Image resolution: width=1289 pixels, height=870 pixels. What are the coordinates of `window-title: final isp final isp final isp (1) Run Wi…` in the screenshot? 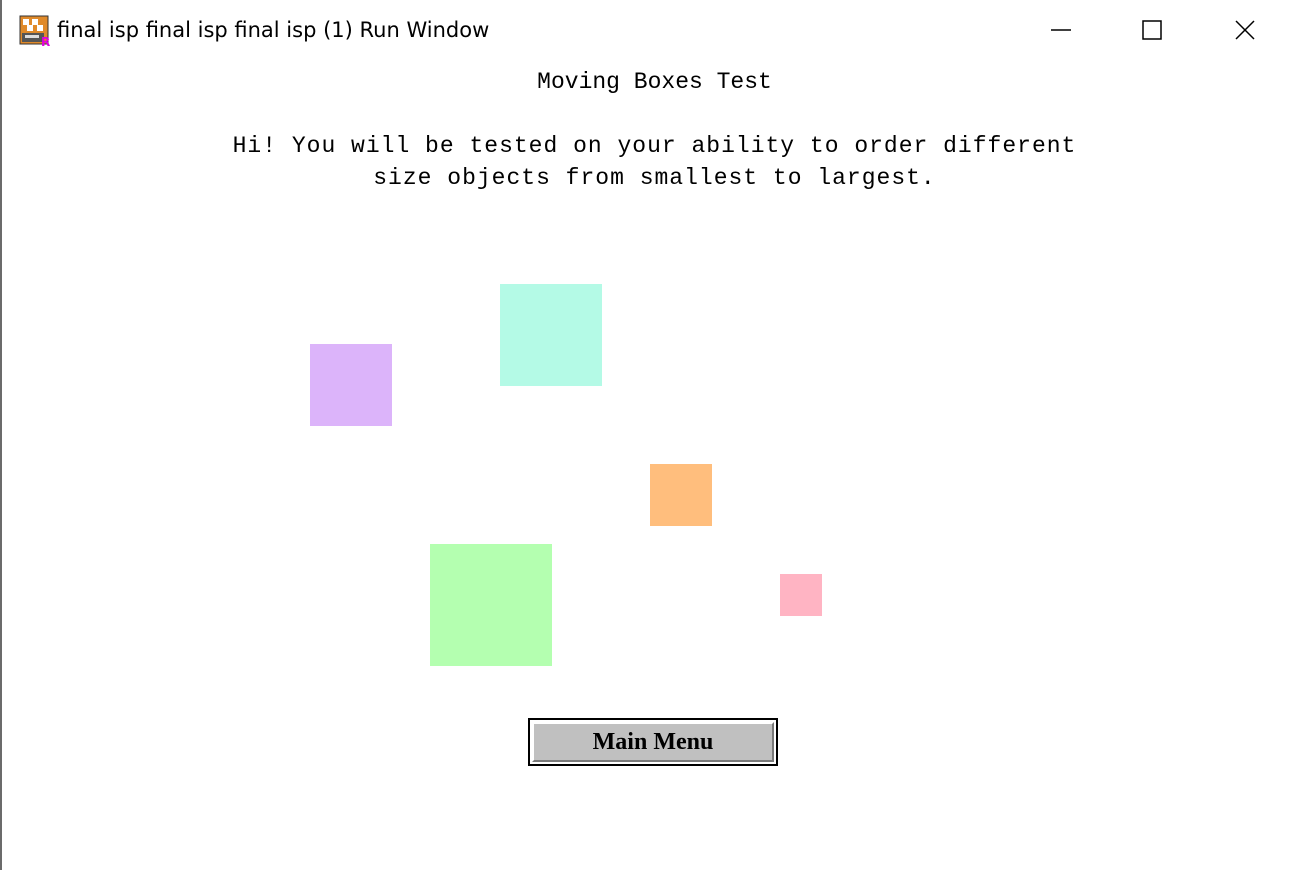 It's located at (273, 30).